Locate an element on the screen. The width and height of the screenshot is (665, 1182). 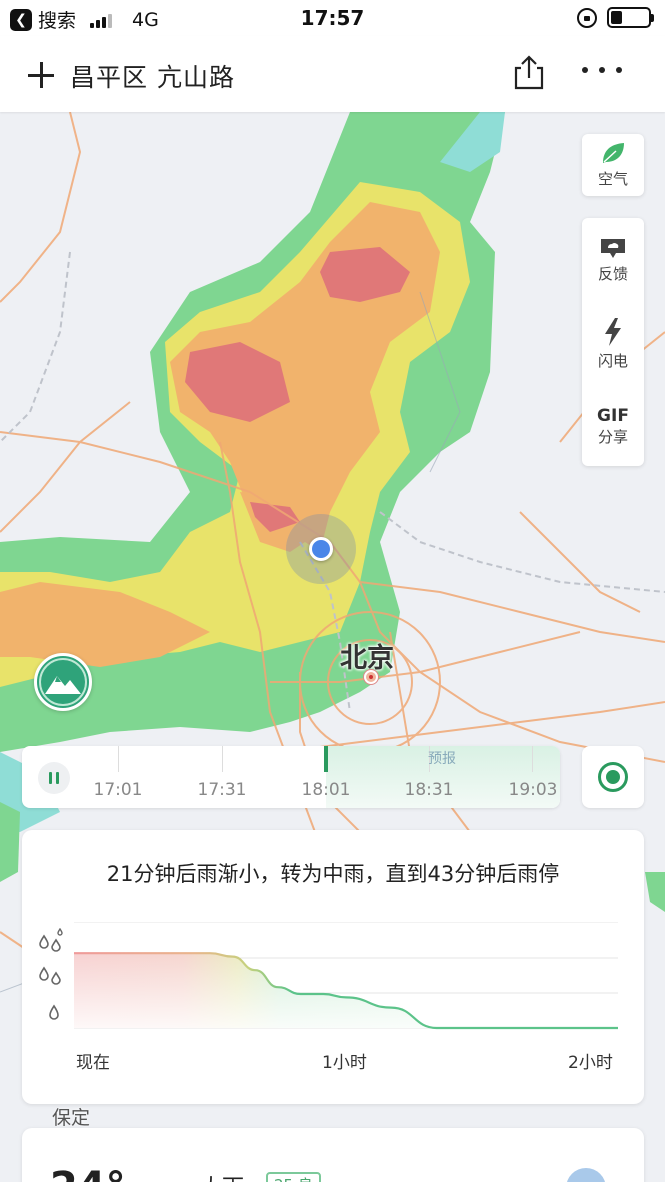
current-weather-card: 24° 大雨 25 良 is located at coordinates (333, 1155).